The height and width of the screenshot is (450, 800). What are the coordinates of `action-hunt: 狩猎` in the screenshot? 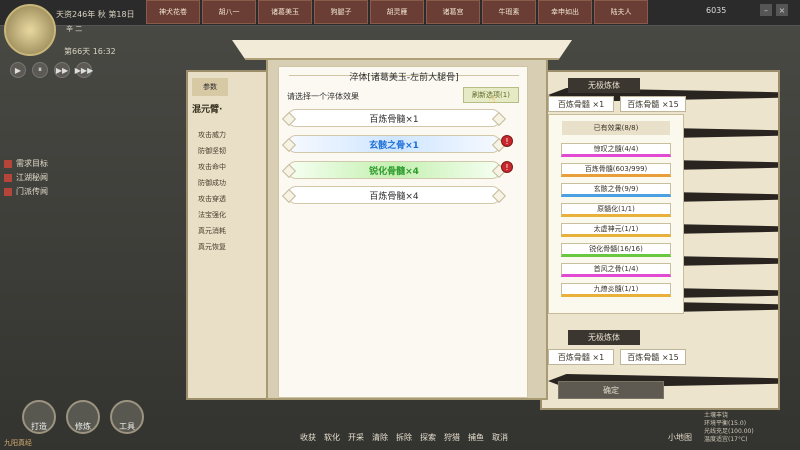 It's located at (452, 437).